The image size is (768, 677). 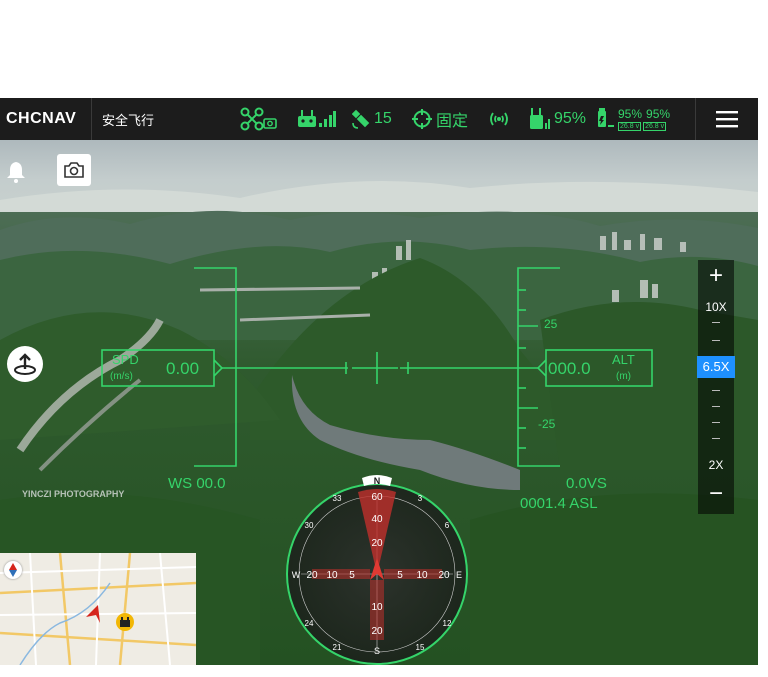 What do you see at coordinates (332, 575) in the screenshot?
I see `compass-left-10: 10` at bounding box center [332, 575].